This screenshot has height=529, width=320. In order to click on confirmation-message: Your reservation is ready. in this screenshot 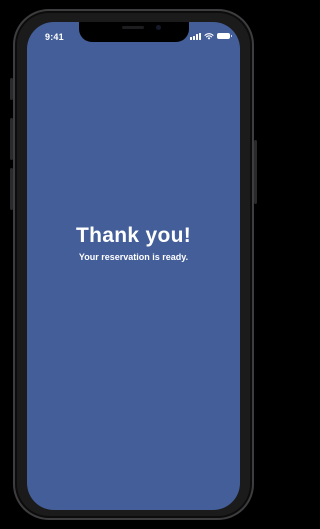, I will do `click(133, 257)`.